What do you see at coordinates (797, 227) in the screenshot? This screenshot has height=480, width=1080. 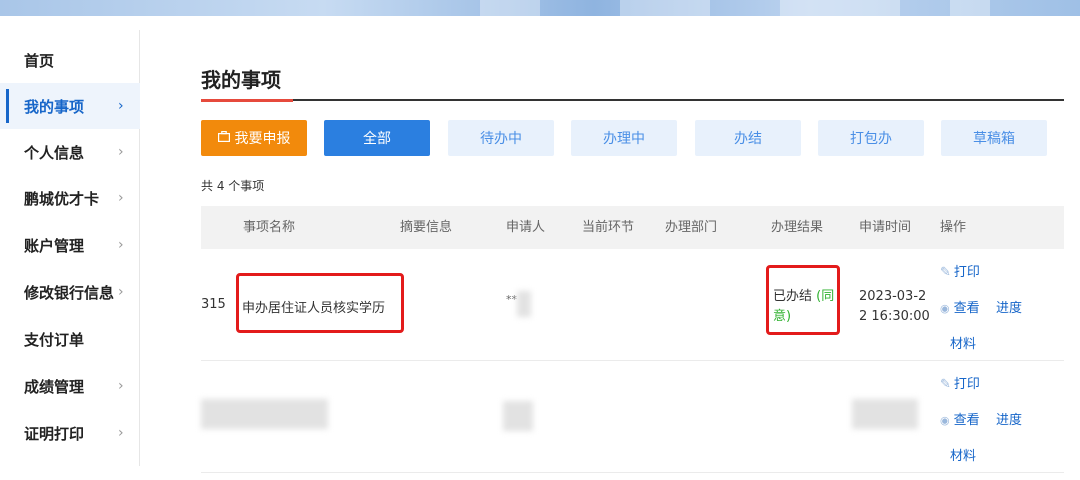 I see `column-header-result: 办理结果` at bounding box center [797, 227].